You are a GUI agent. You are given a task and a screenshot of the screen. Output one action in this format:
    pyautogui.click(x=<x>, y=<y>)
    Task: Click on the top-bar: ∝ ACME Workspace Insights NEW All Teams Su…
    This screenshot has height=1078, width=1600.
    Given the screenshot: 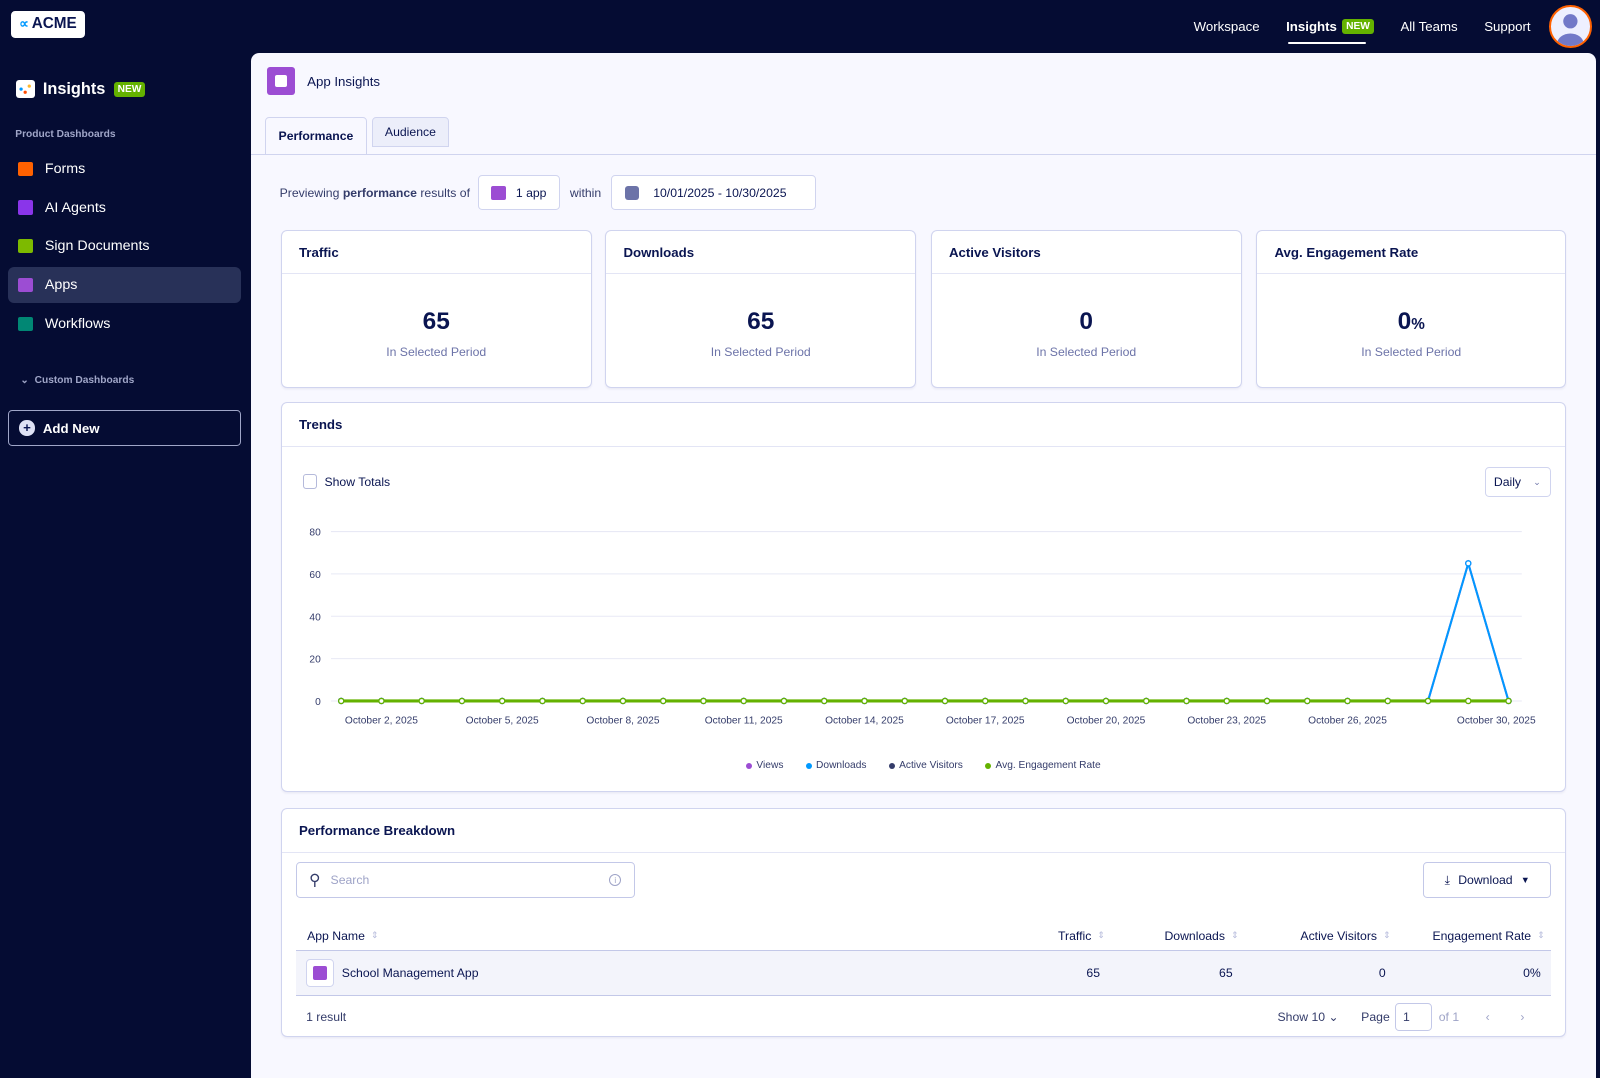 What is the action you would take?
    pyautogui.click(x=800, y=26)
    